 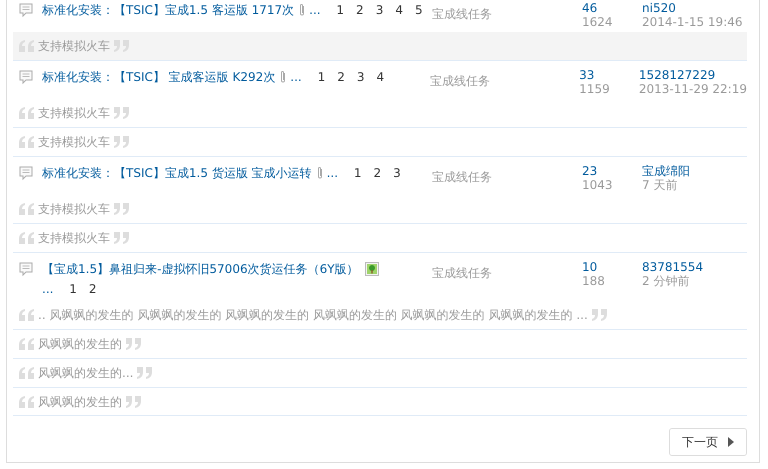 I want to click on thread-title-link: 标准化安装：【TSIC】宝成1.5 货运版 宝成小运转, so click(x=177, y=173).